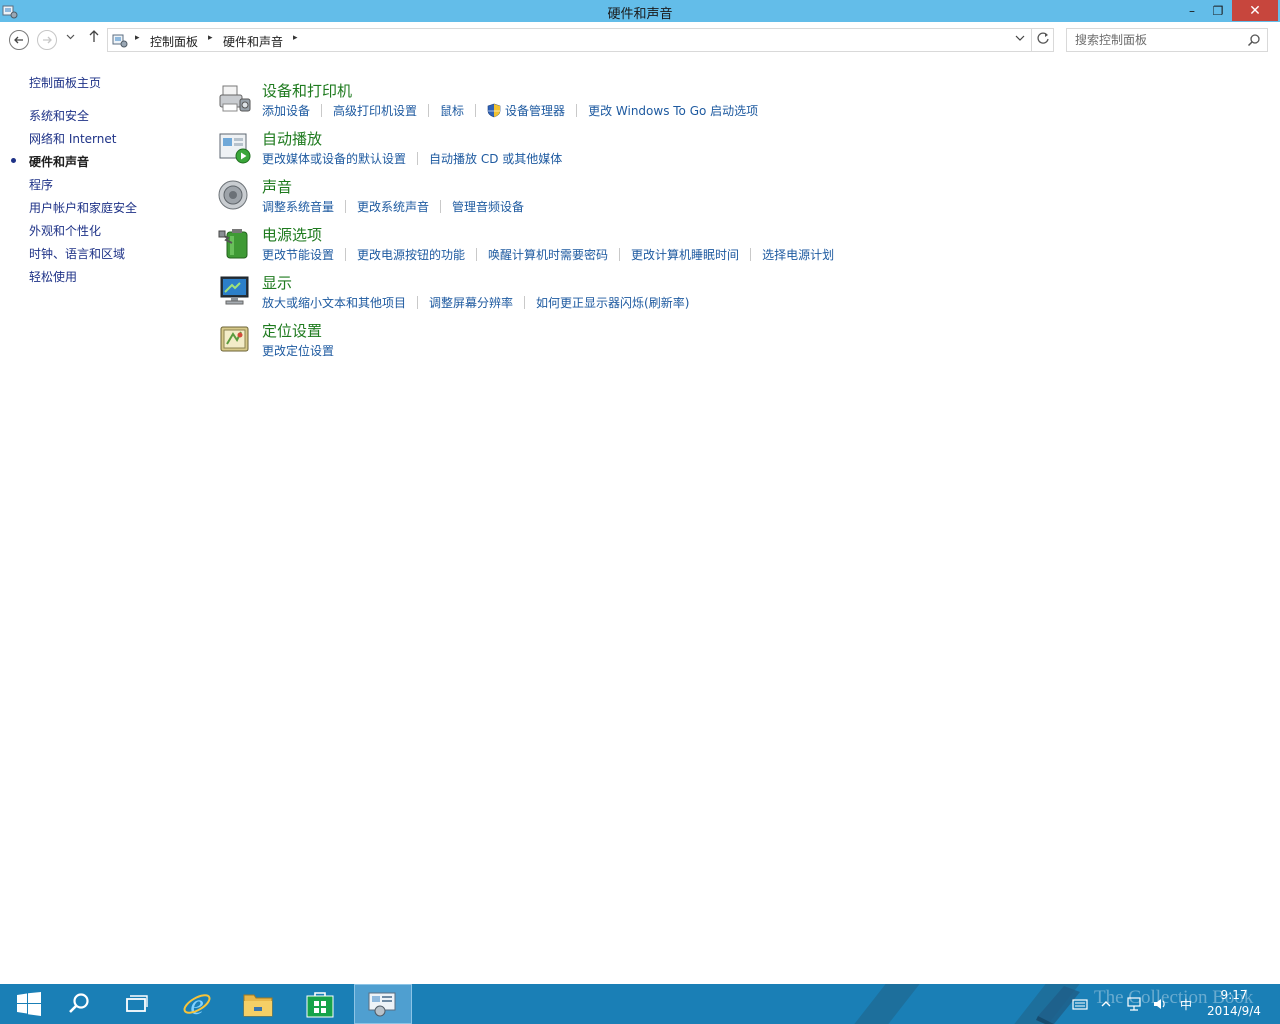 Image resolution: width=1280 pixels, height=1024 pixels. Describe the element at coordinates (488, 206) in the screenshot. I see `link-manage-audio-devices: 管理音频设备` at that location.